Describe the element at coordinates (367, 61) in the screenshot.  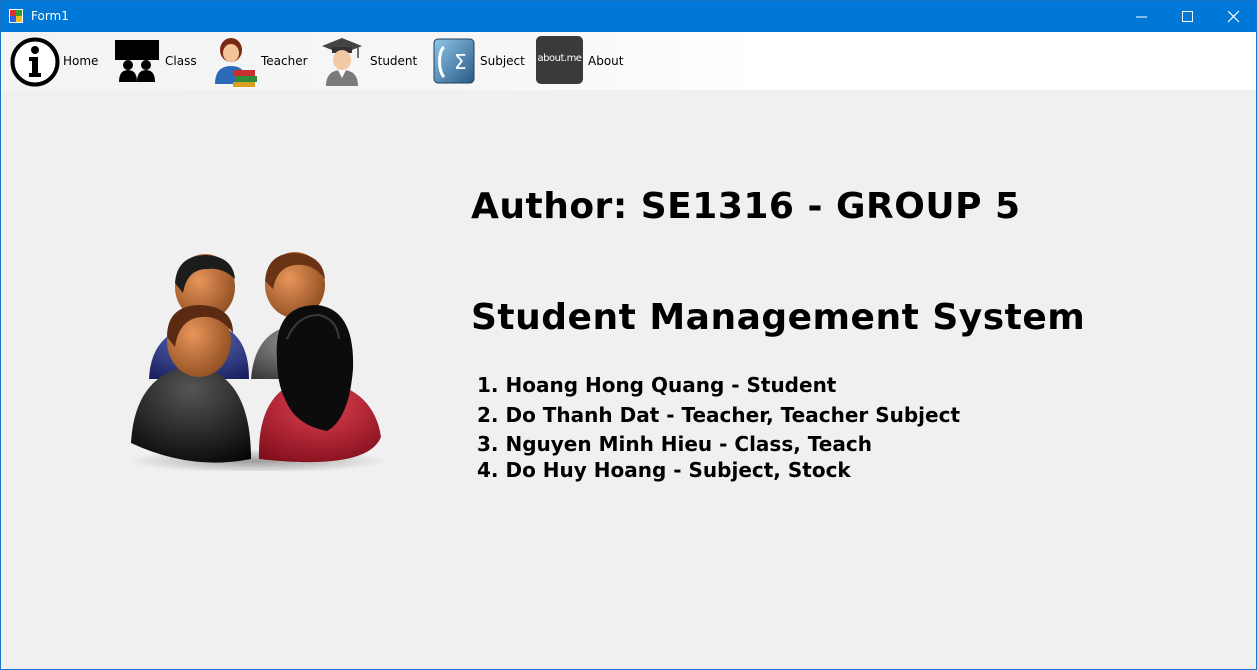
I see `menu-item-student: Student` at that location.